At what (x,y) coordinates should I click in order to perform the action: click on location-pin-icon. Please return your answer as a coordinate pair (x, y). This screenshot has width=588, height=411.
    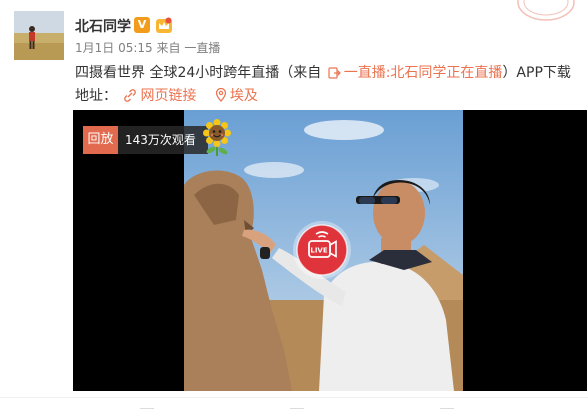
    Looking at the image, I should click on (221, 95).